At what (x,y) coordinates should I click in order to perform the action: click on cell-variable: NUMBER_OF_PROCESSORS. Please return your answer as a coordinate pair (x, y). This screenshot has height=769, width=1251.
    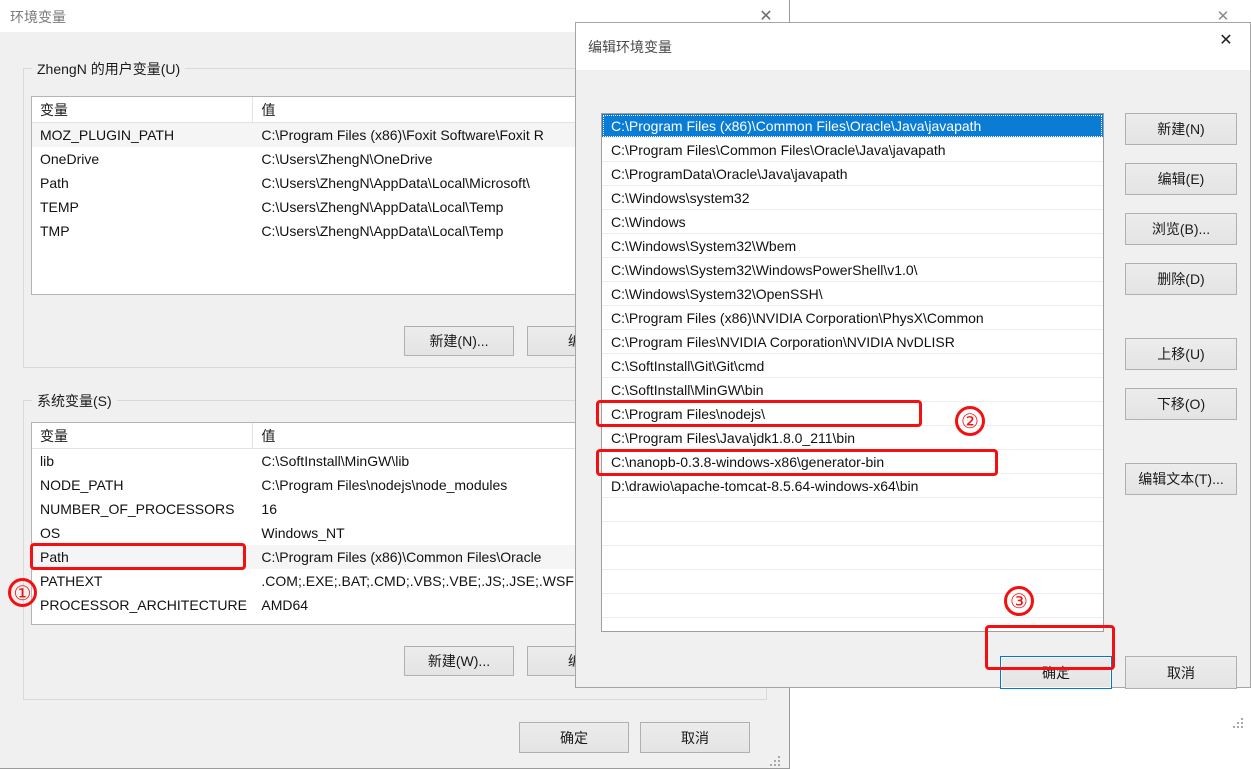
    Looking at the image, I should click on (137, 509).